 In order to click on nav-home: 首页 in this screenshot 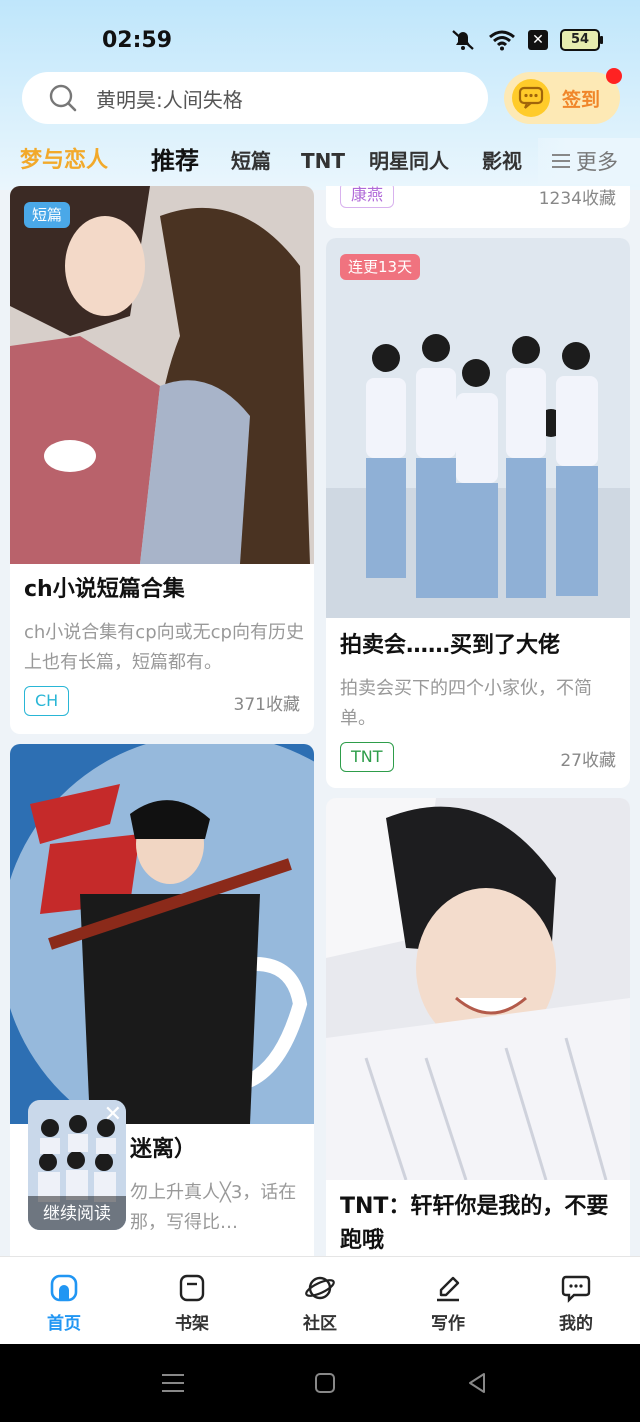, I will do `click(64, 1303)`.